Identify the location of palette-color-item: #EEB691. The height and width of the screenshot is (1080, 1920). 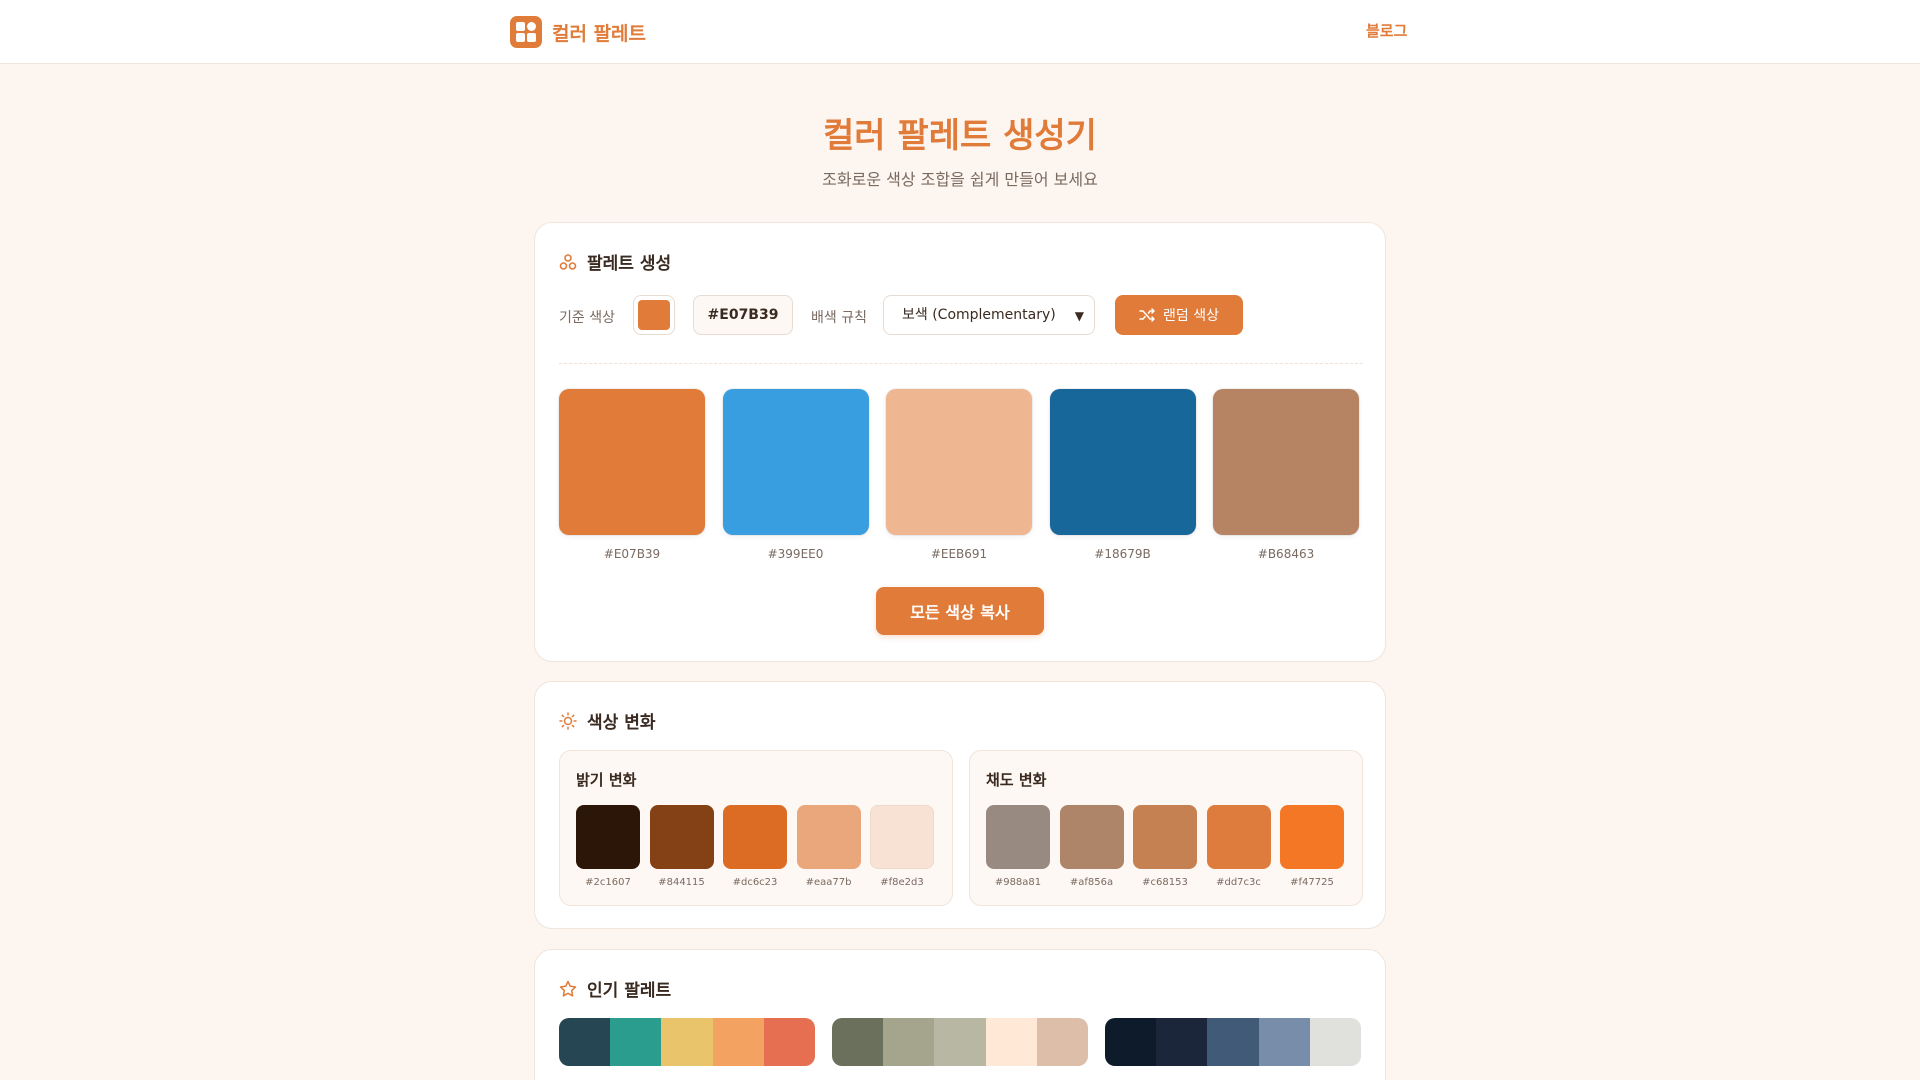
(959, 475).